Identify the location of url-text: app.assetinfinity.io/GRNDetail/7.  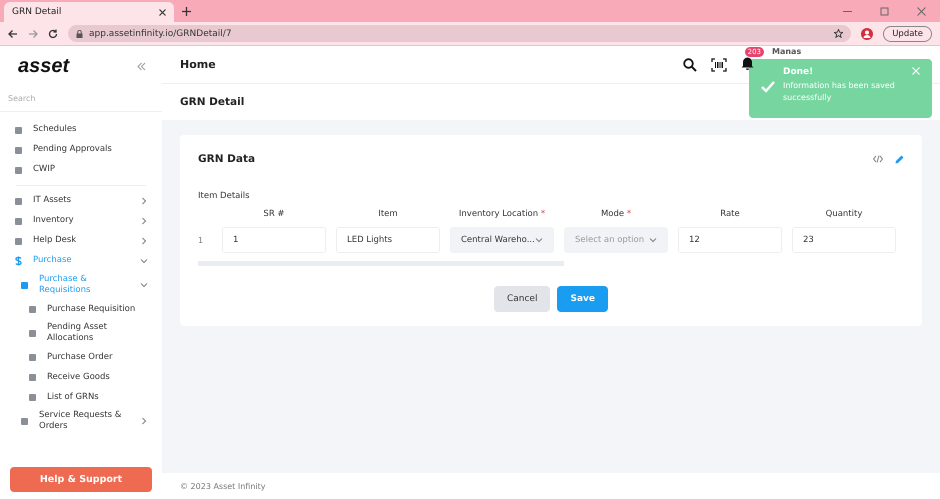
(161, 33).